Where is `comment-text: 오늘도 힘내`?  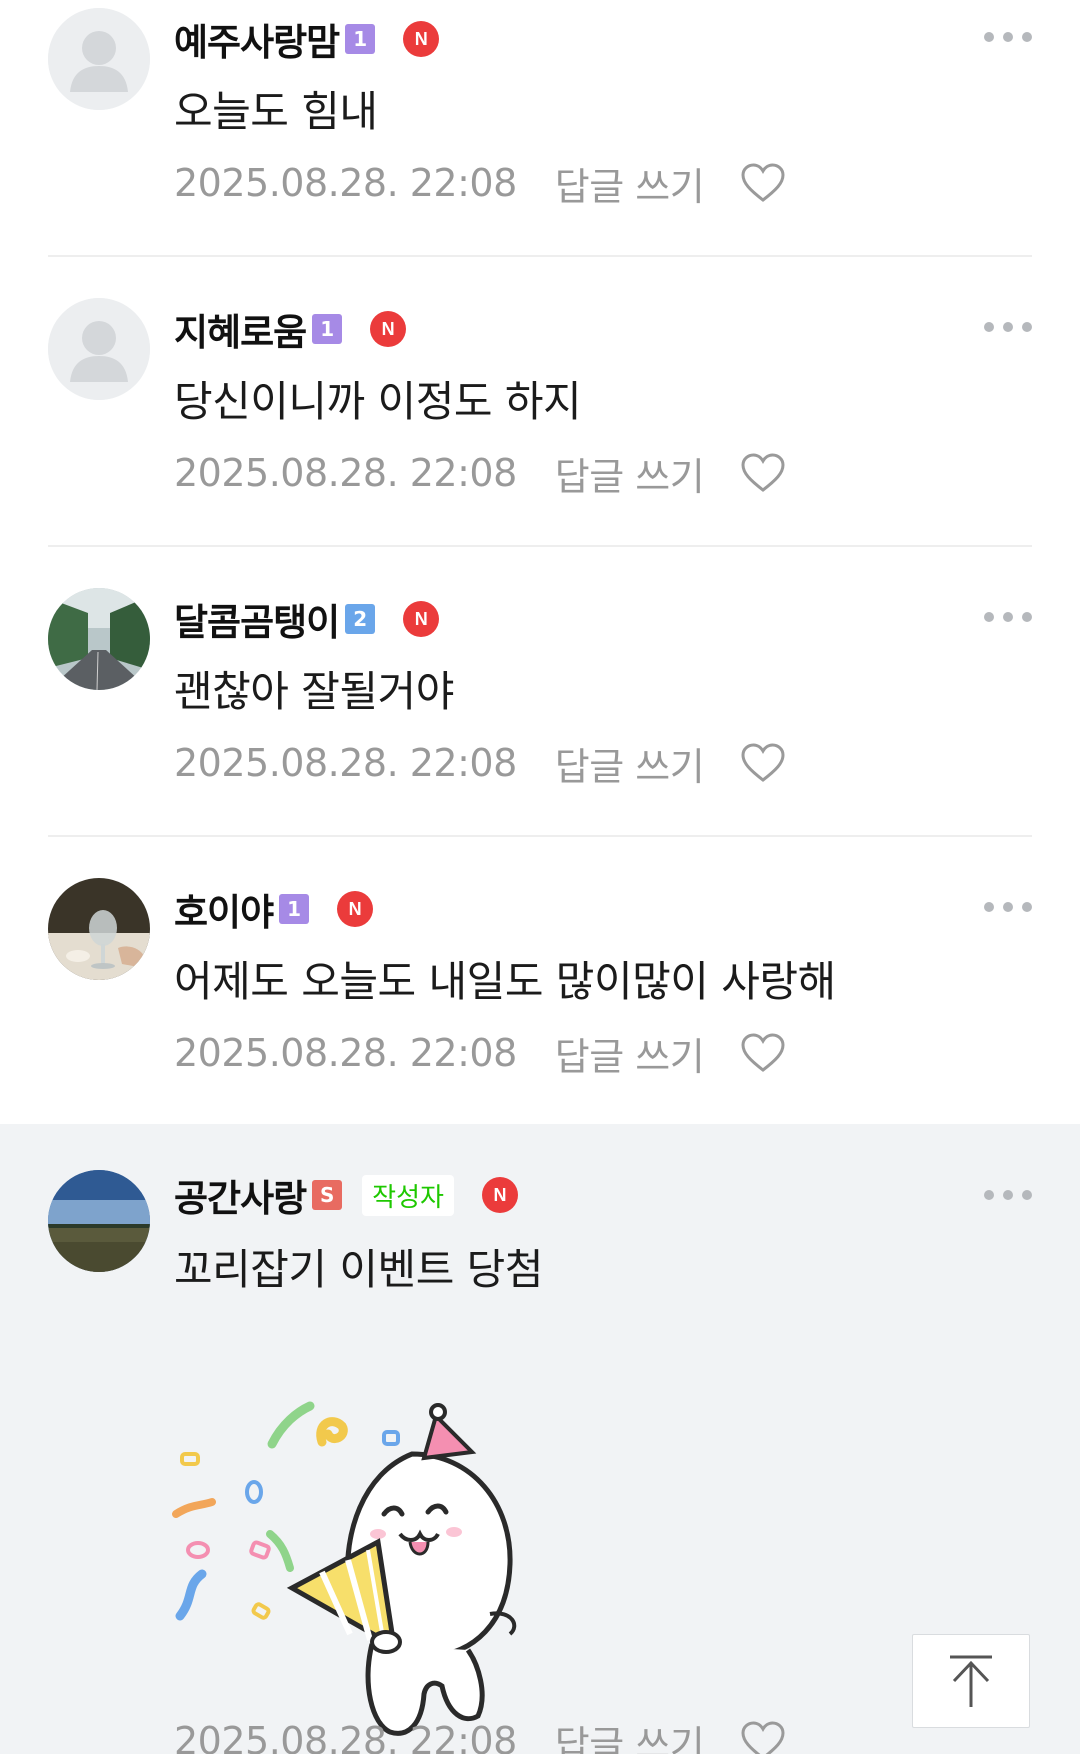
comment-text: 오늘도 힘내 is located at coordinates (276, 111).